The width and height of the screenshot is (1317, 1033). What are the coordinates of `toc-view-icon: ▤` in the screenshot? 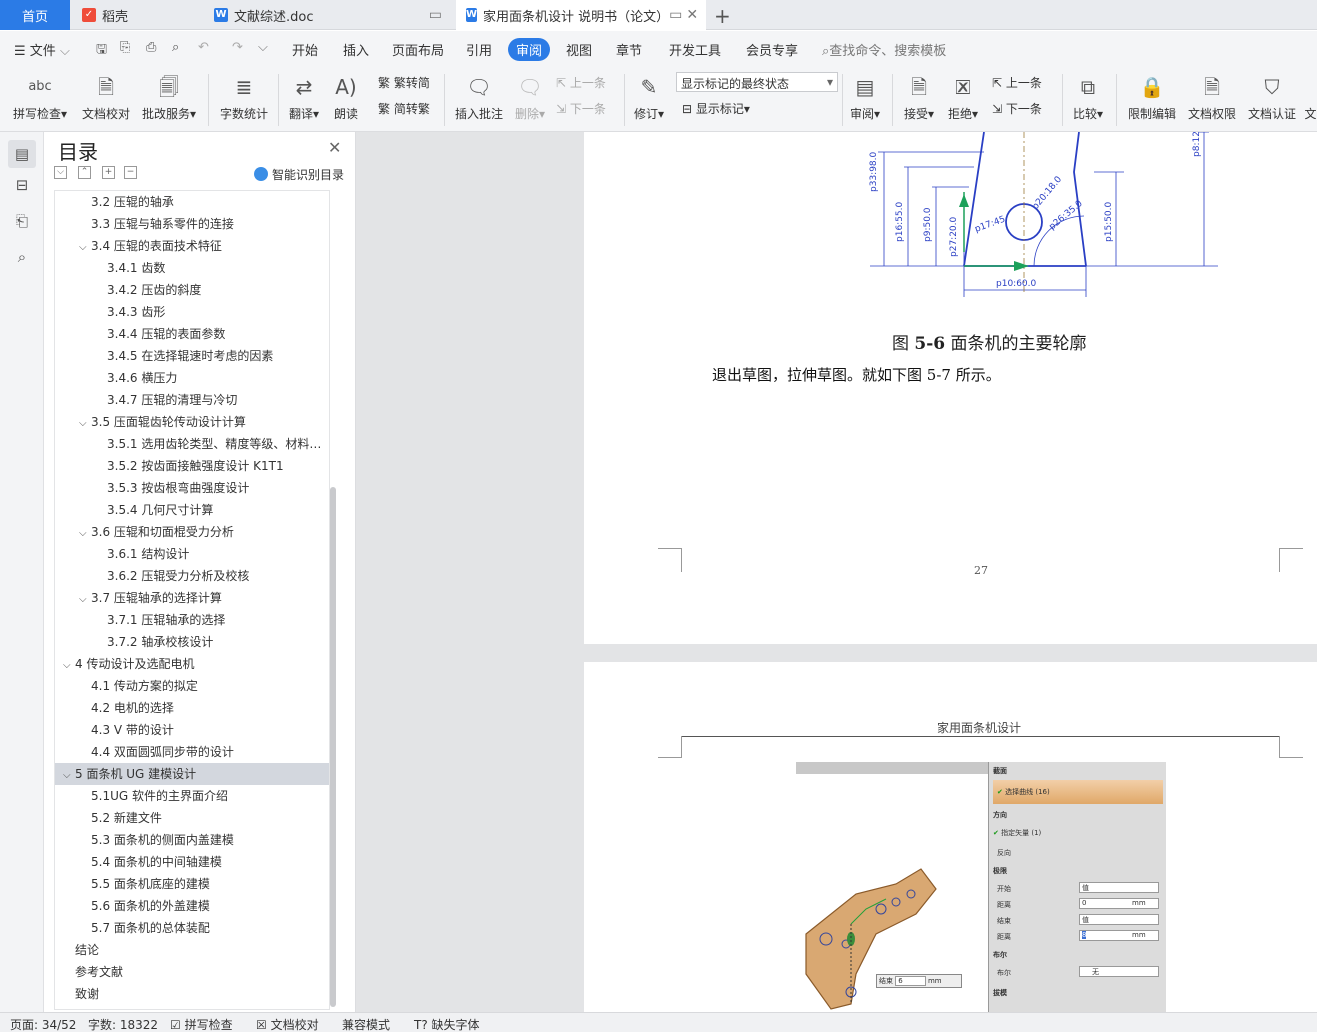 It's located at (22, 154).